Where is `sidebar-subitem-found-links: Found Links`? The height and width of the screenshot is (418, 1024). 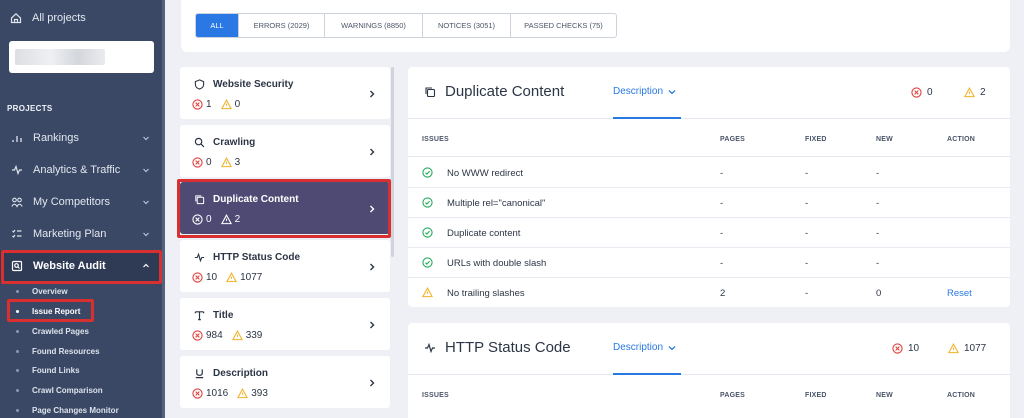
sidebar-subitem-found-links: Found Links is located at coordinates (81, 370).